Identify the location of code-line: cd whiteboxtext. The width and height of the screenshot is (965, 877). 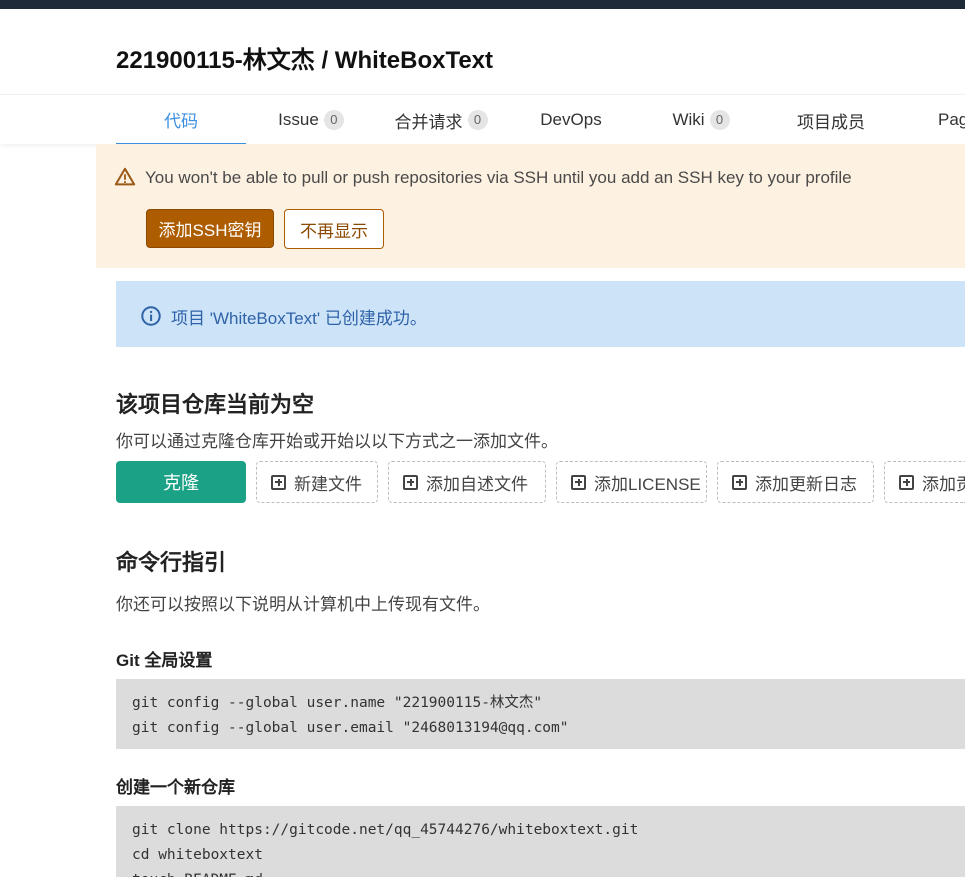
(197, 855).